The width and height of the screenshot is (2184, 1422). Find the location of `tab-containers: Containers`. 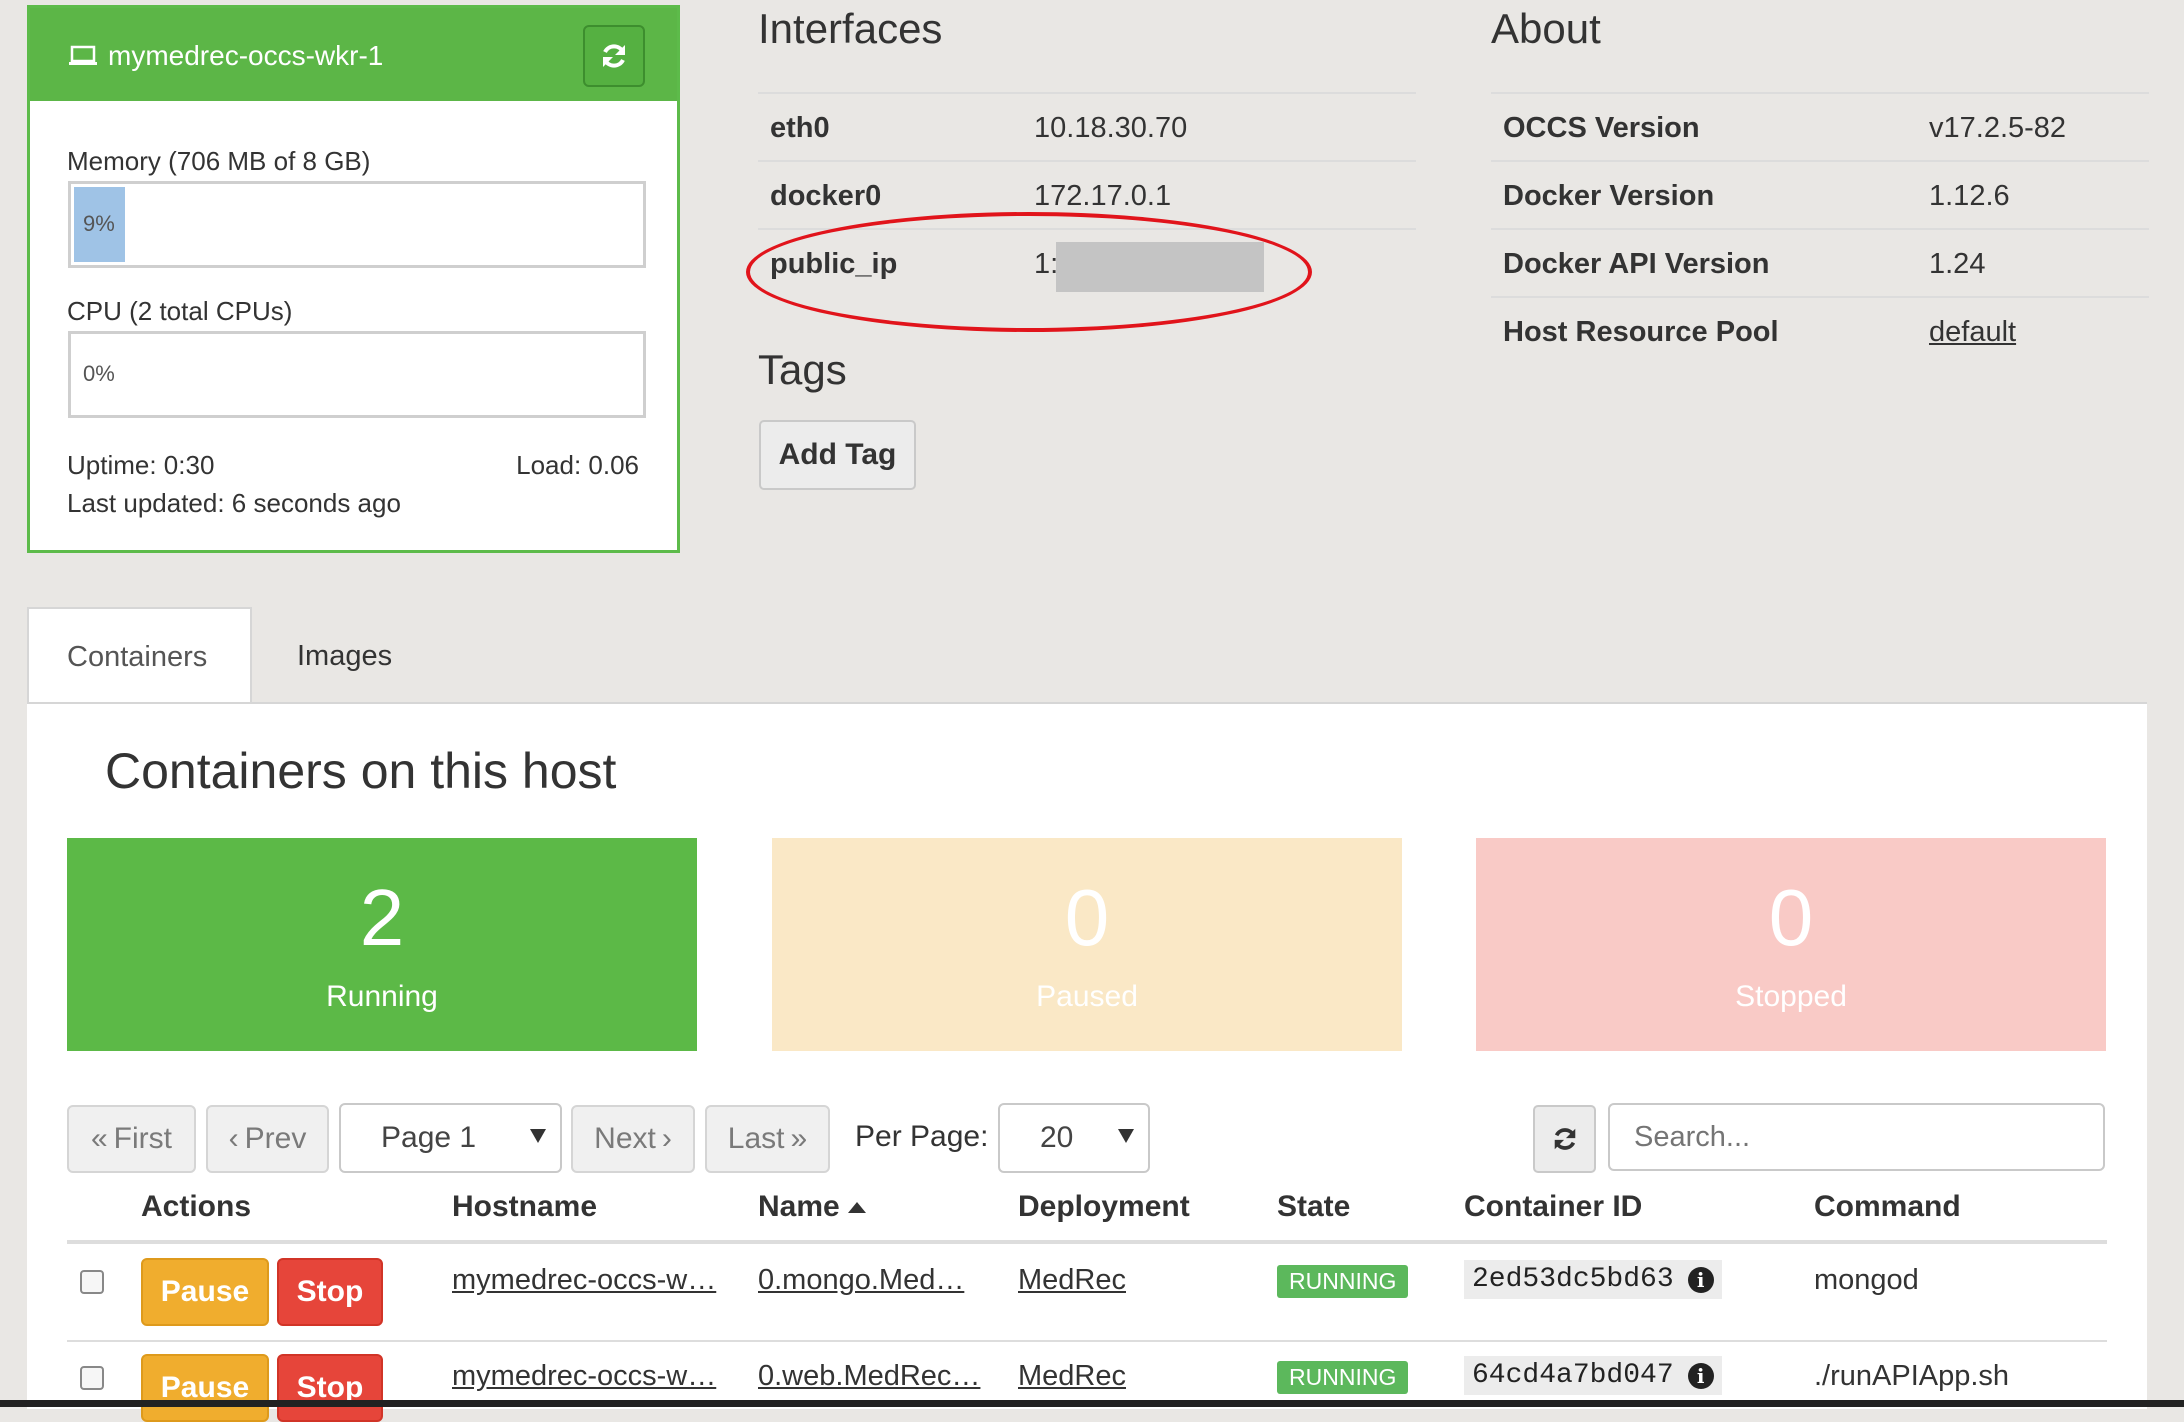

tab-containers: Containers is located at coordinates (139, 655).